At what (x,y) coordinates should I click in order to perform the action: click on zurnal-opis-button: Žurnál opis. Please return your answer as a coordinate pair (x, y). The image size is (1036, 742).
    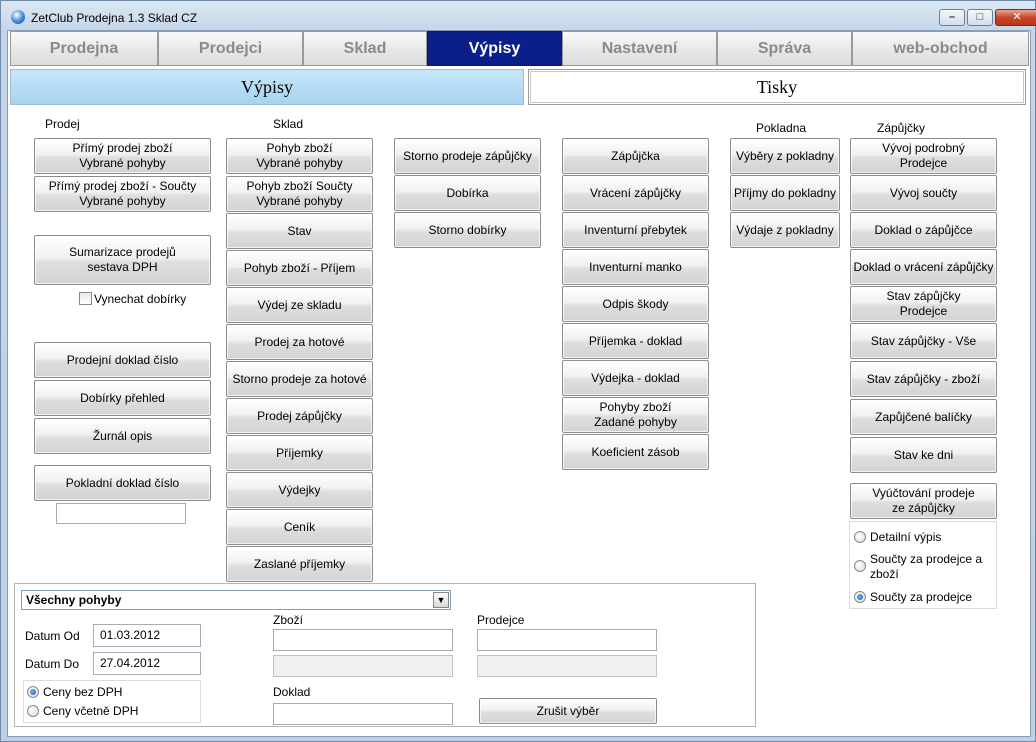
    Looking at the image, I should click on (122, 436).